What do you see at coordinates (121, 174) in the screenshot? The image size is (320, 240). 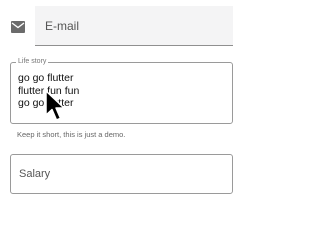 I see `salary-field: Salary` at bounding box center [121, 174].